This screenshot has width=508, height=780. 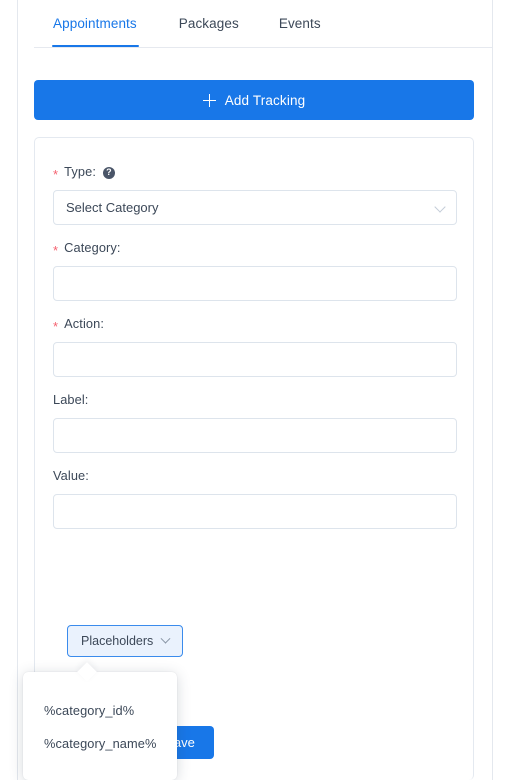 I want to click on field-category: * Category:, so click(x=255, y=270).